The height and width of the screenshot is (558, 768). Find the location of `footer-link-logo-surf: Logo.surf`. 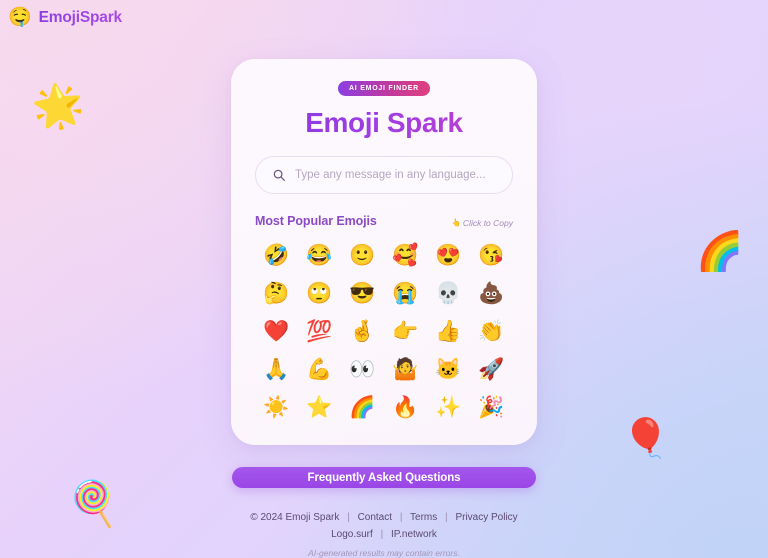

footer-link-logo-surf: Logo.surf is located at coordinates (352, 534).